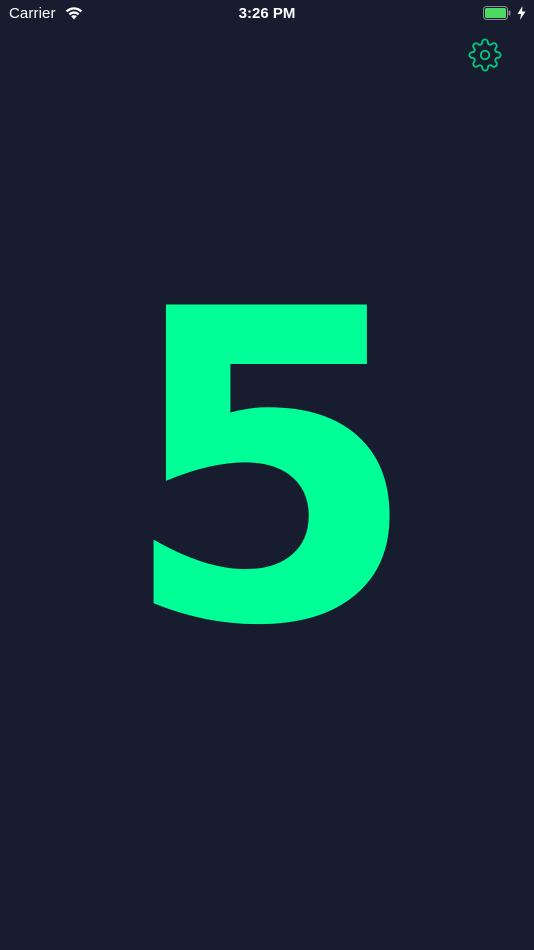 The width and height of the screenshot is (534, 950). What do you see at coordinates (497, 13) in the screenshot?
I see `battery-charging-icon` at bounding box center [497, 13].